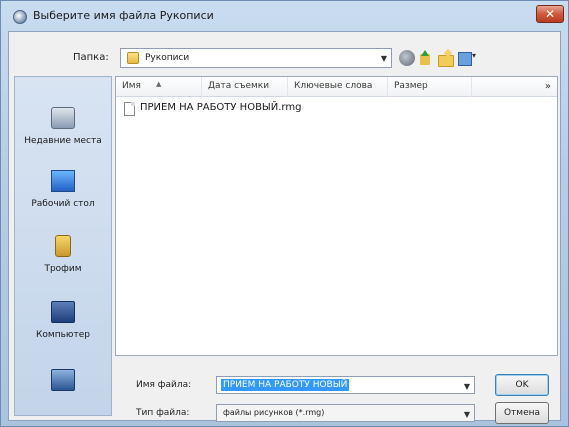  Describe the element at coordinates (522, 385) in the screenshot. I see `ok-button: OK` at that location.